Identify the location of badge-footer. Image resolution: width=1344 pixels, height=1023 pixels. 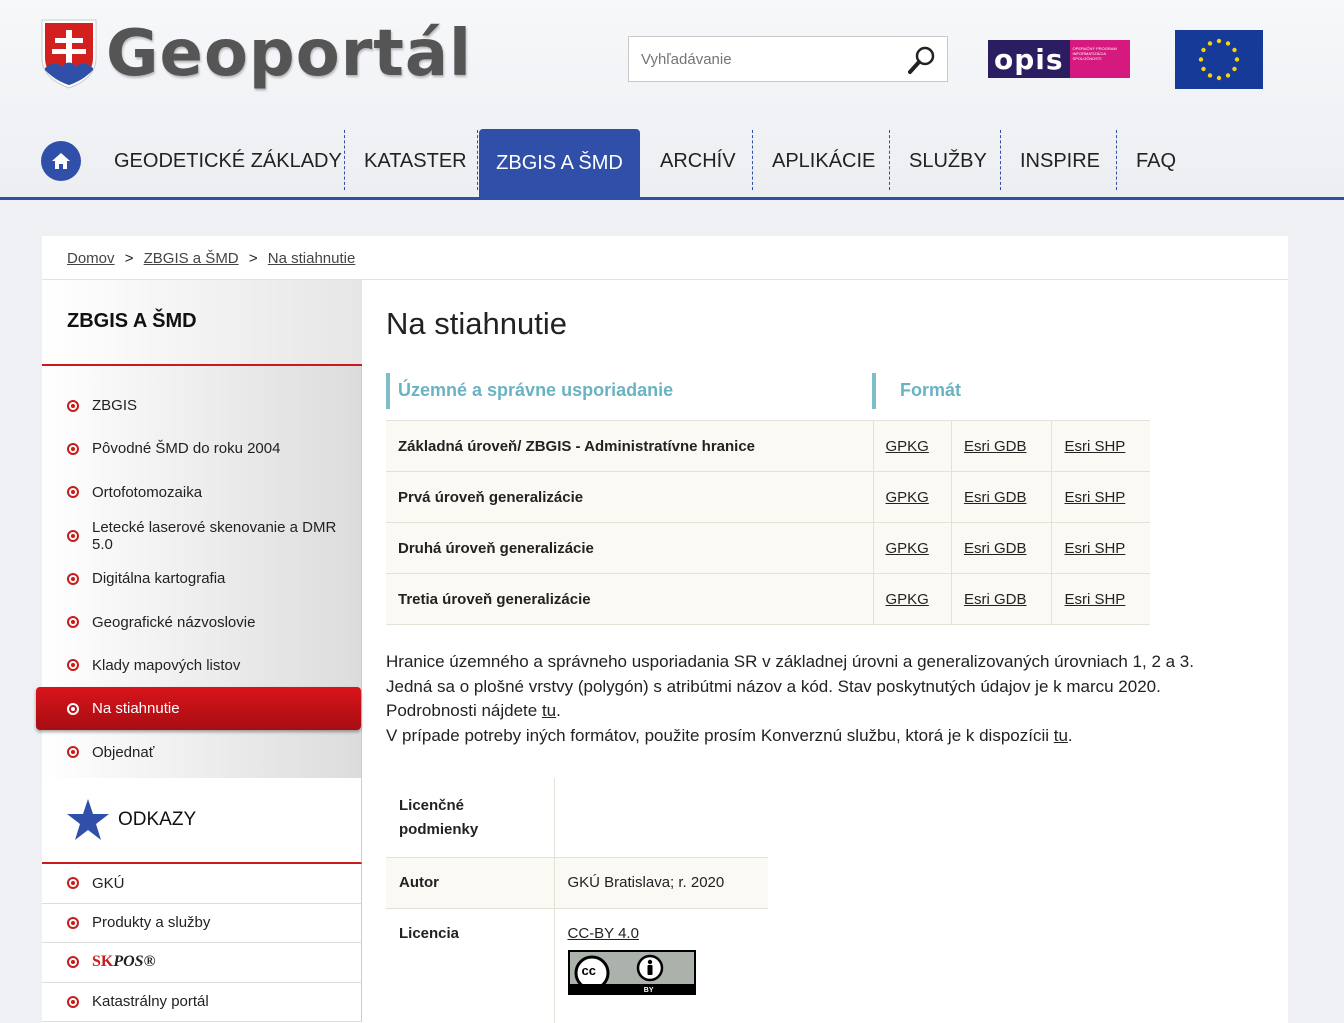
(631, 988).